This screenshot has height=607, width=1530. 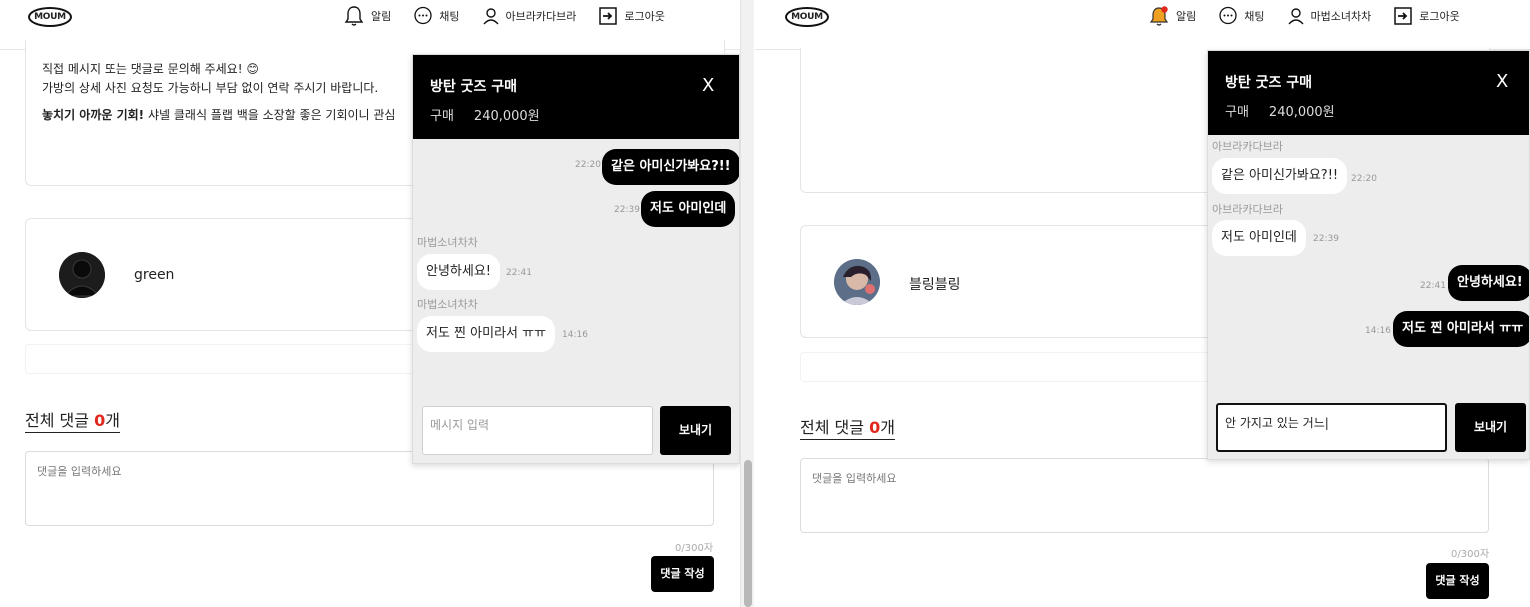 I want to click on bell-icon, so click(x=354, y=16).